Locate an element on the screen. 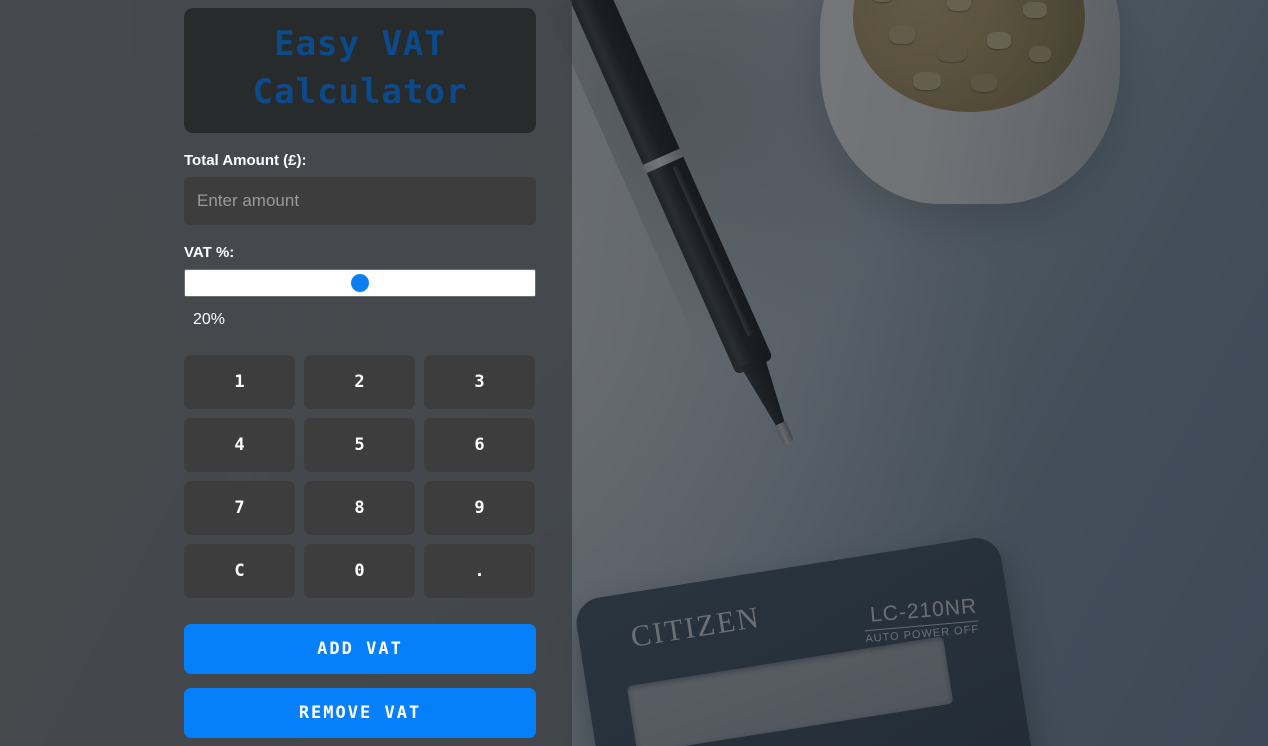 This screenshot has width=1268, height=746. amount-input is located at coordinates (360, 200).